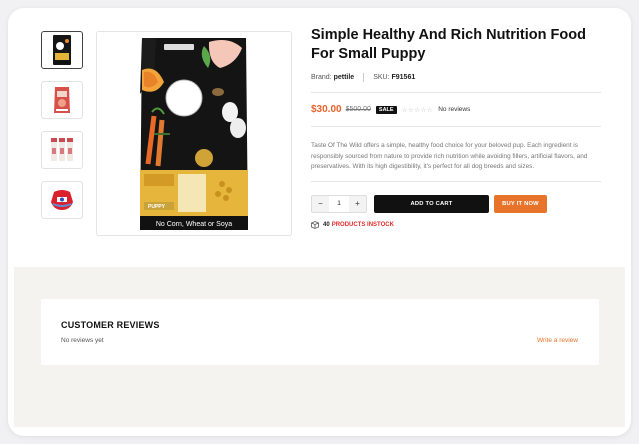  I want to click on write-review-link: Write a review, so click(557, 340).